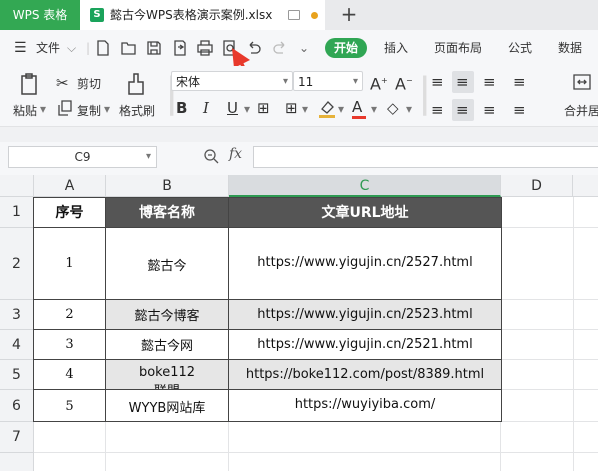 Image resolution: width=598 pixels, height=471 pixels. Describe the element at coordinates (299, 134) in the screenshot. I see `ribbon-gap` at that location.